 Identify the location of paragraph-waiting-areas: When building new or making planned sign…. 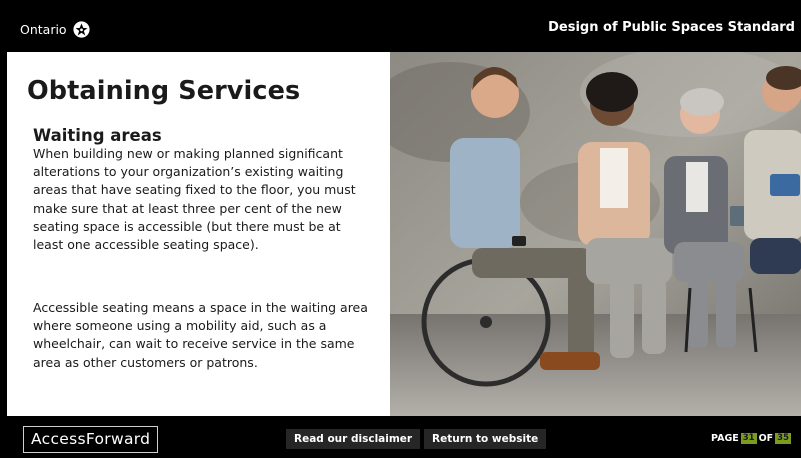
(194, 199).